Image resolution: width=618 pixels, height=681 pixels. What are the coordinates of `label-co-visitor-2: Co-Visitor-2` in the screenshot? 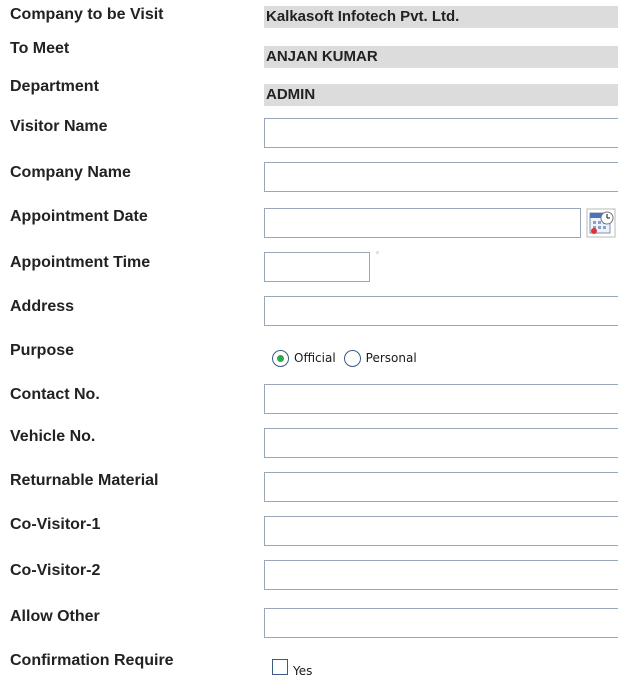 It's located at (55, 570).